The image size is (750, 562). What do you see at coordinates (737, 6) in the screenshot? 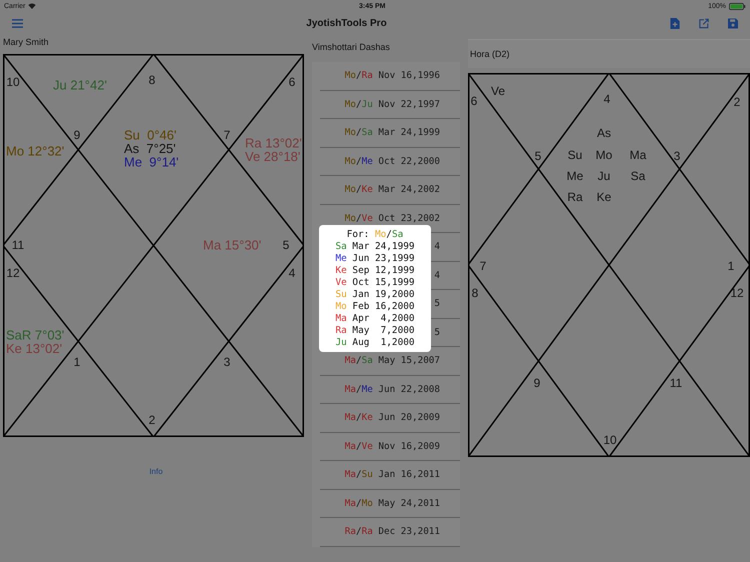
I see `battery-icon` at bounding box center [737, 6].